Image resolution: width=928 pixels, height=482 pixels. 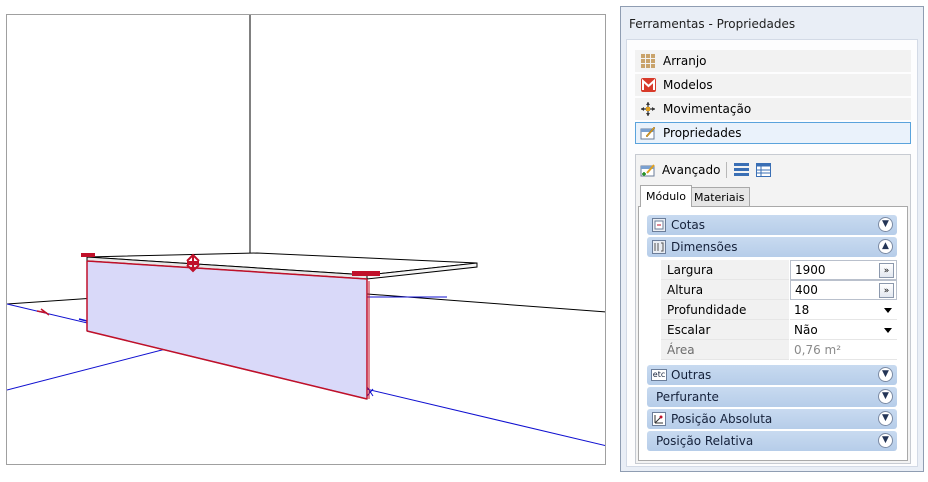 What do you see at coordinates (725, 270) in the screenshot?
I see `property-label: Largura` at bounding box center [725, 270].